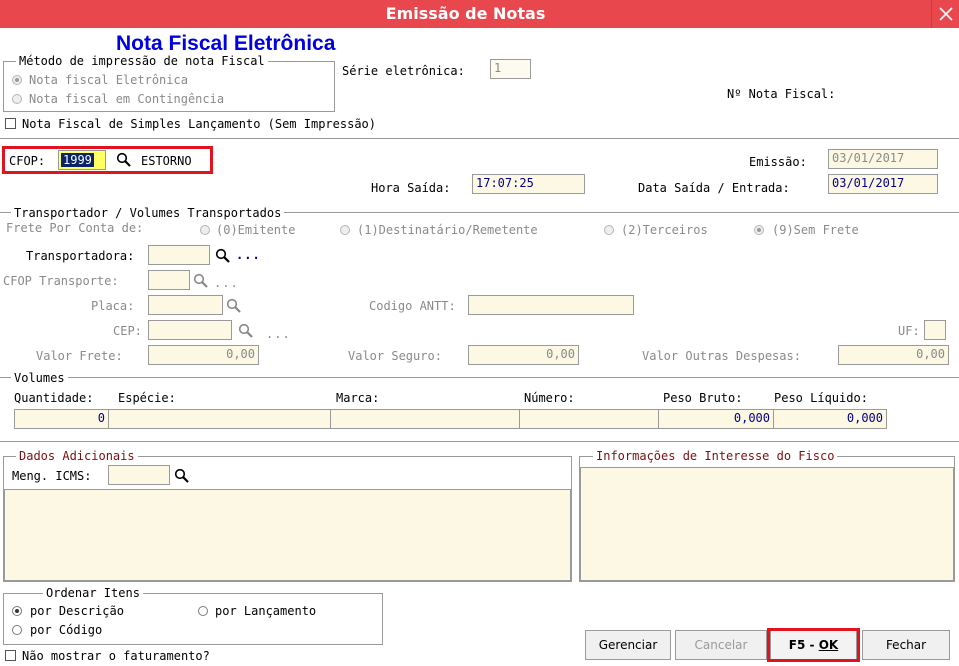 The width and height of the screenshot is (959, 666). Describe the element at coordinates (75, 228) in the screenshot. I see `frete-label: Frete Por Conta de:` at that location.